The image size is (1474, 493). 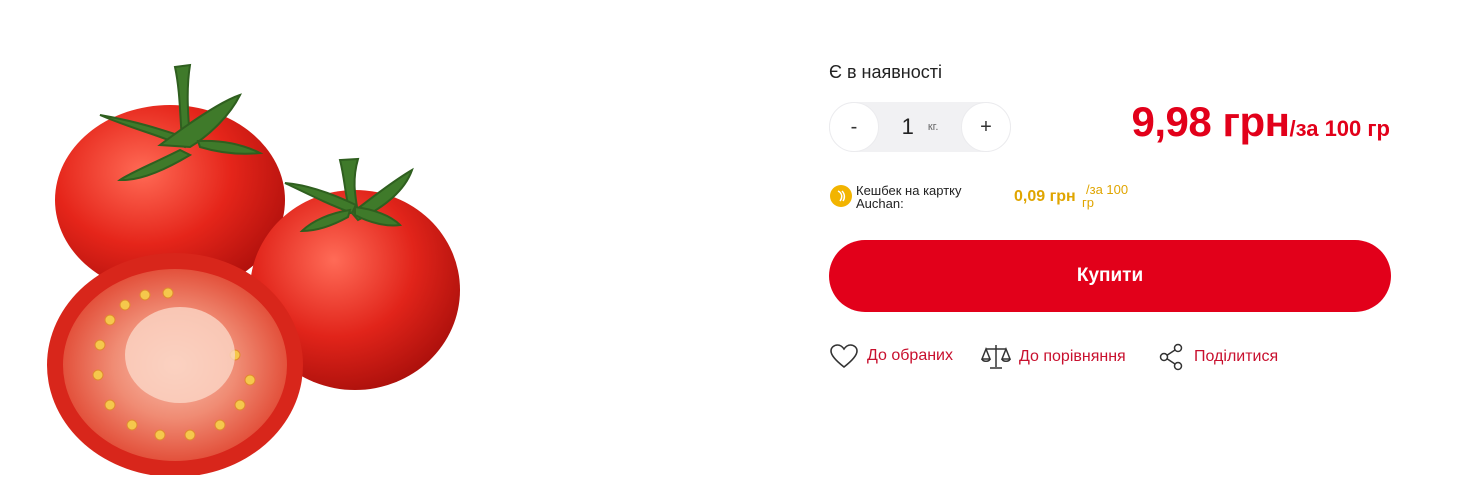 What do you see at coordinates (1088, 202) in the screenshot?
I see `cashback-per-bottom: гр` at bounding box center [1088, 202].